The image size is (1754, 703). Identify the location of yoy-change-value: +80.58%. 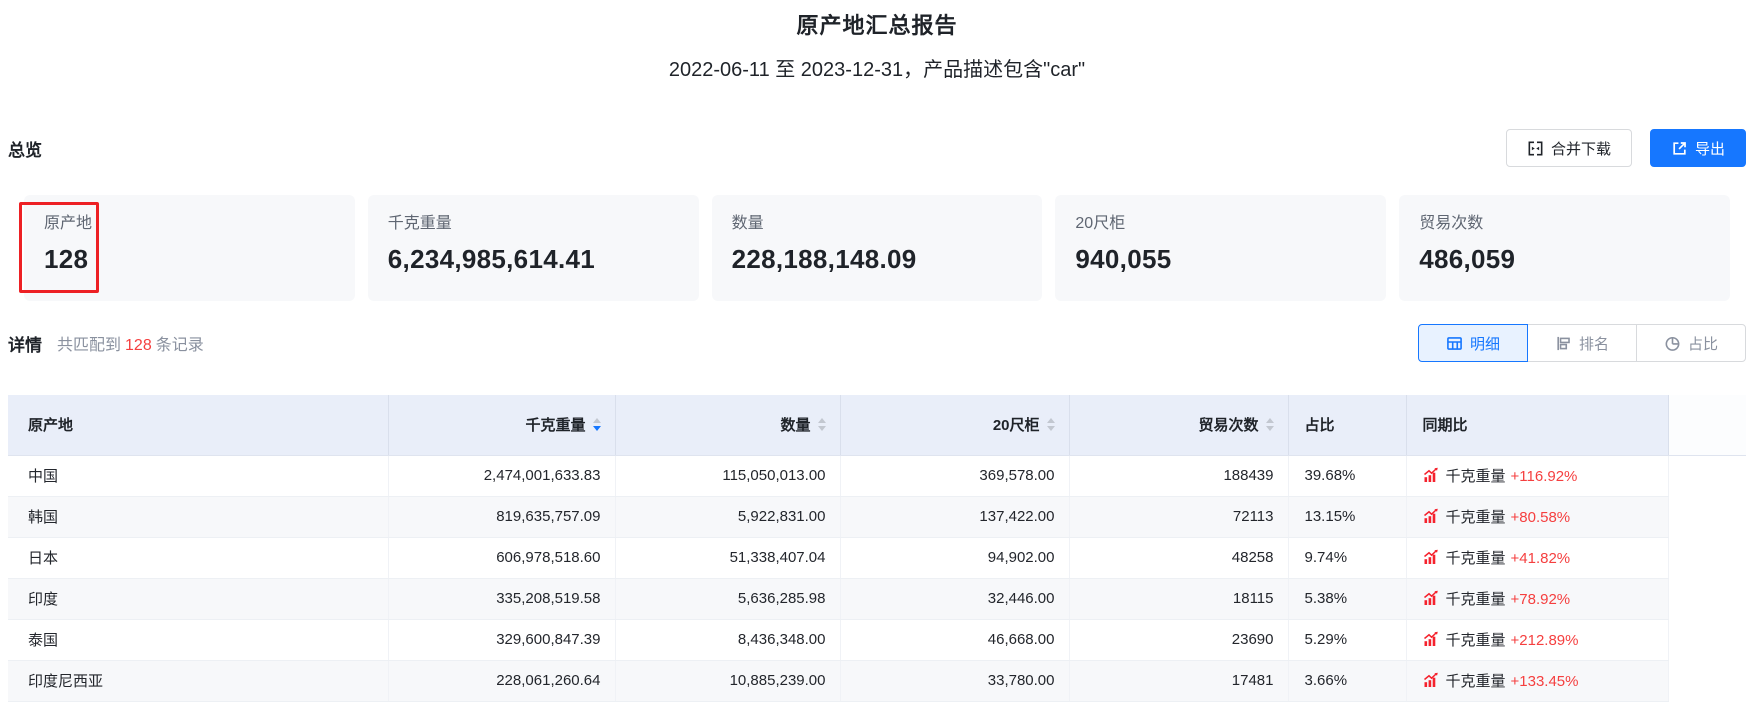
(1540, 517).